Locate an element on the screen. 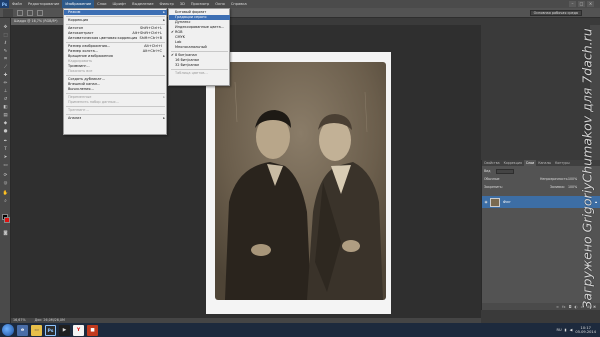 The image size is (600, 337). add-mask-icon: ◘ is located at coordinates (570, 307).